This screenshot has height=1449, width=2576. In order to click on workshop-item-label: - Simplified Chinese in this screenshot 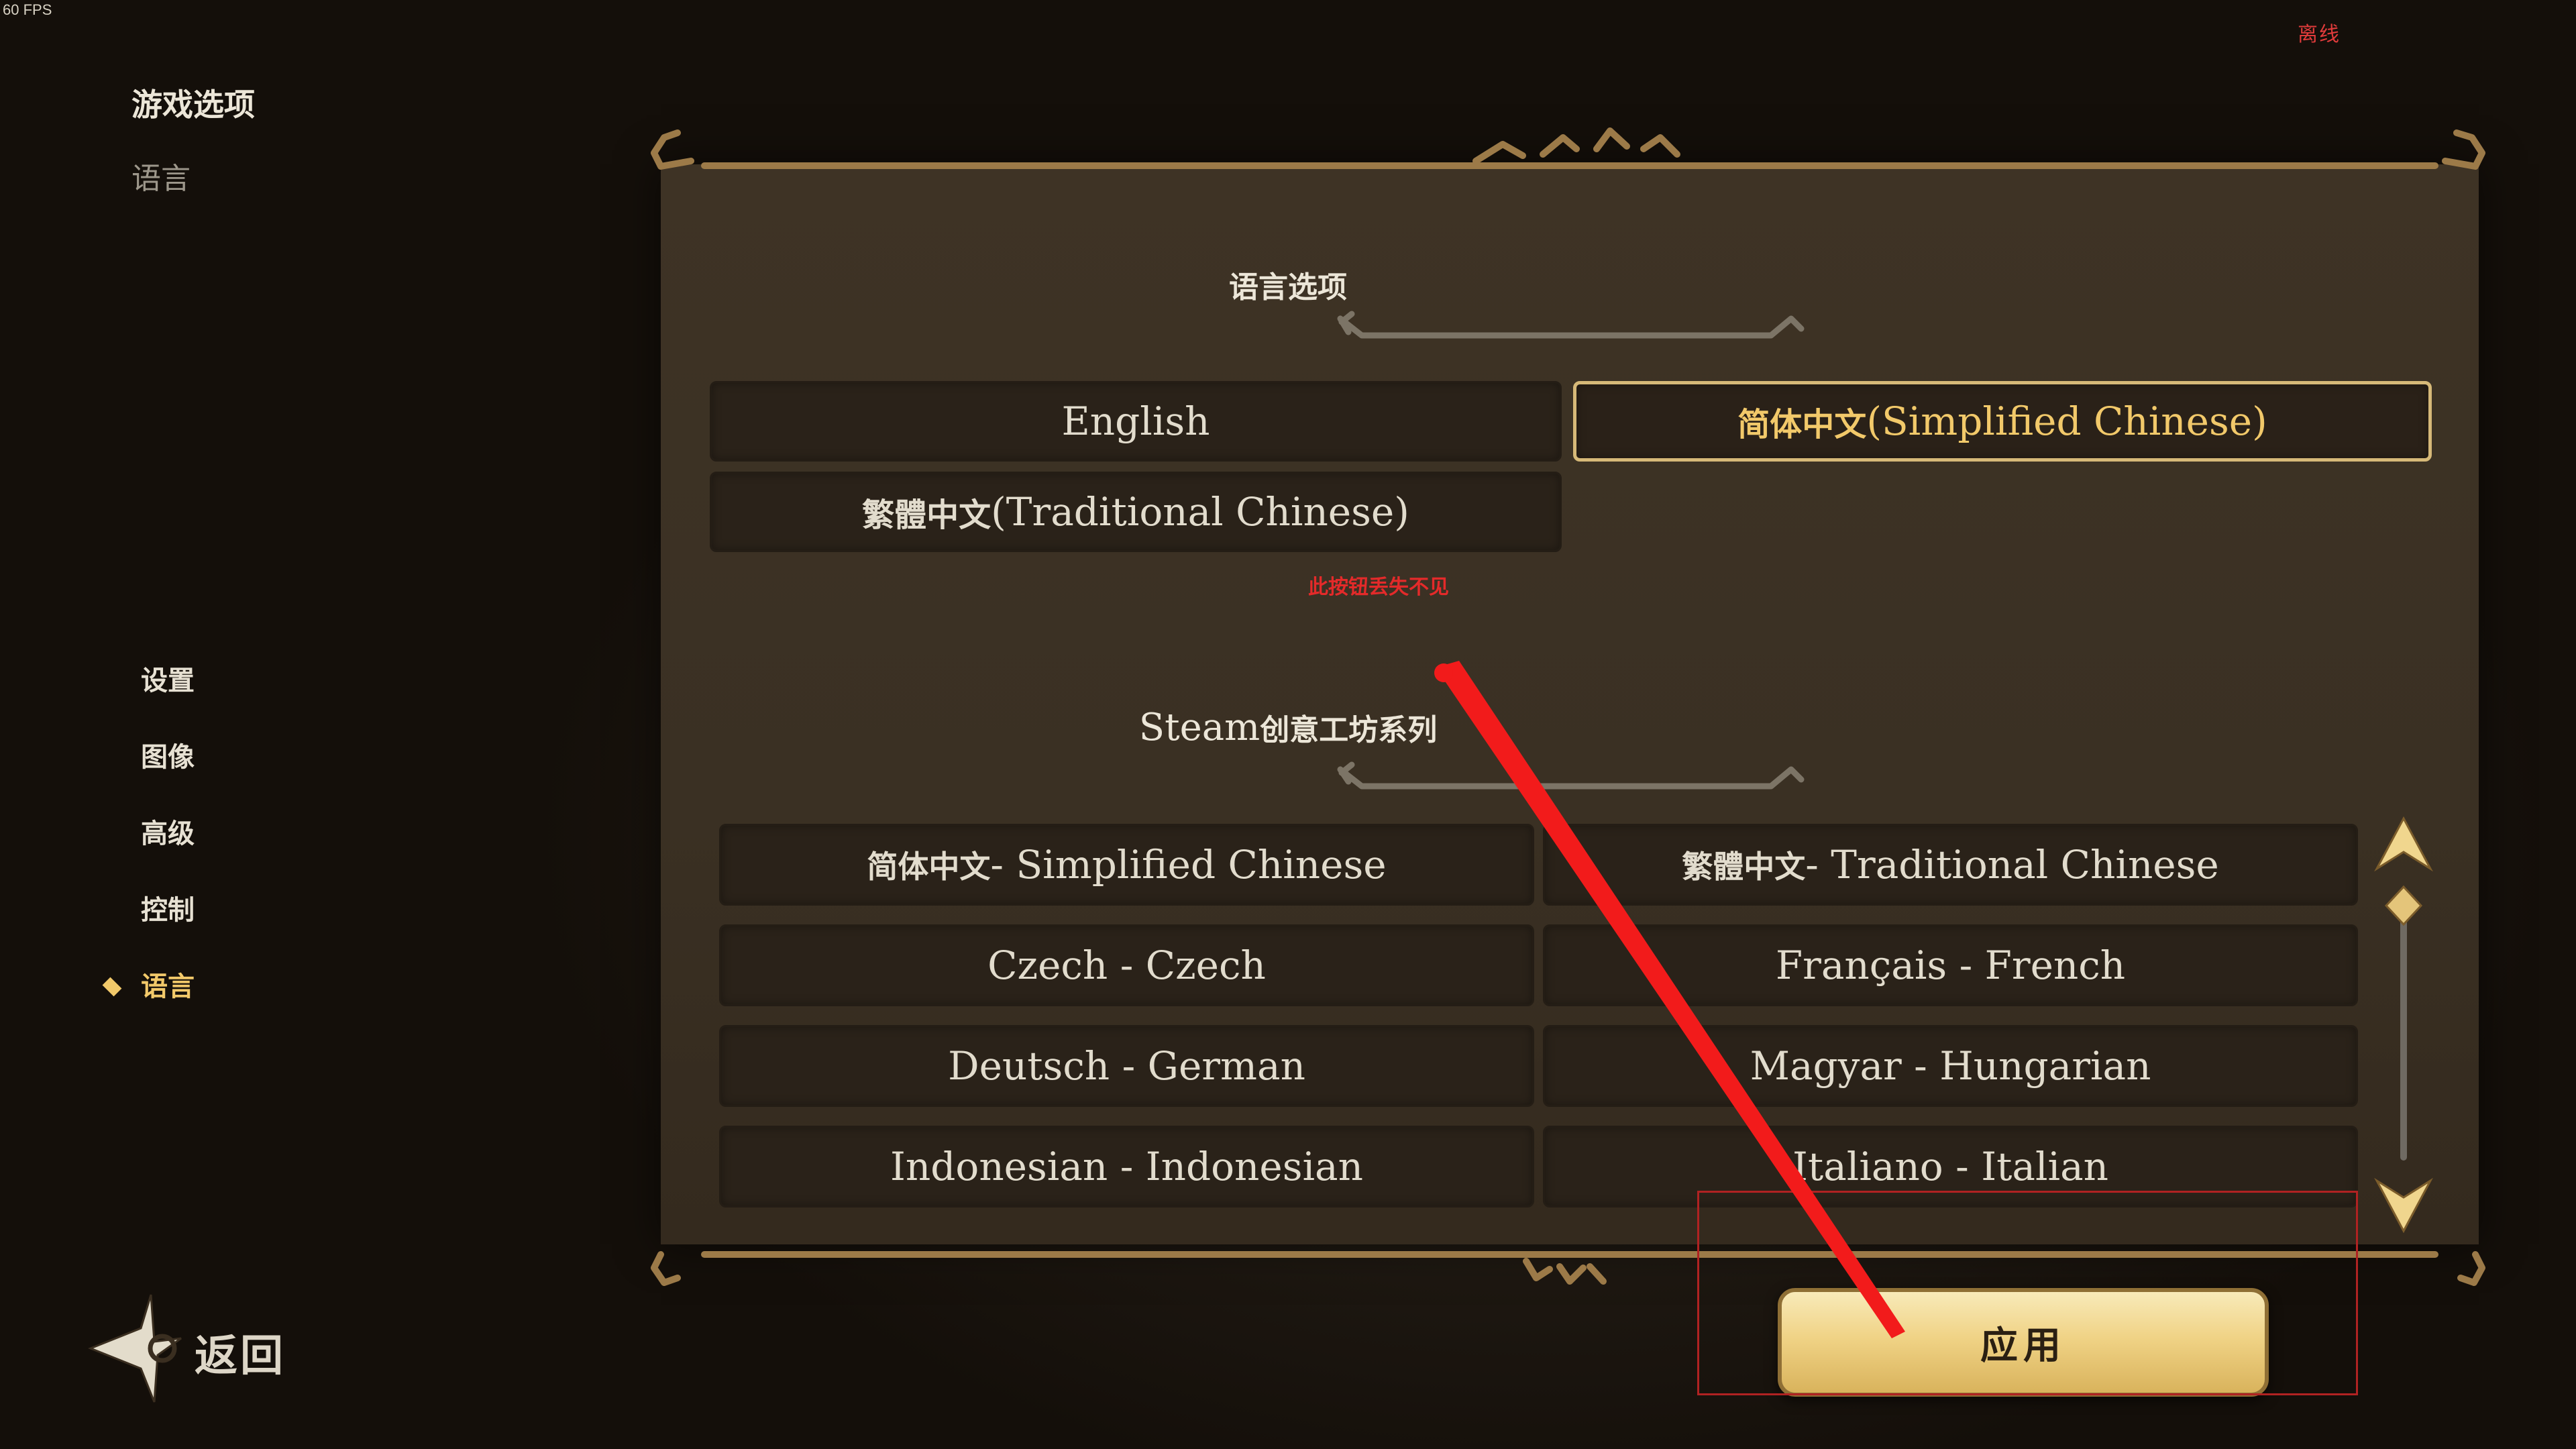, I will do `click(1188, 865)`.